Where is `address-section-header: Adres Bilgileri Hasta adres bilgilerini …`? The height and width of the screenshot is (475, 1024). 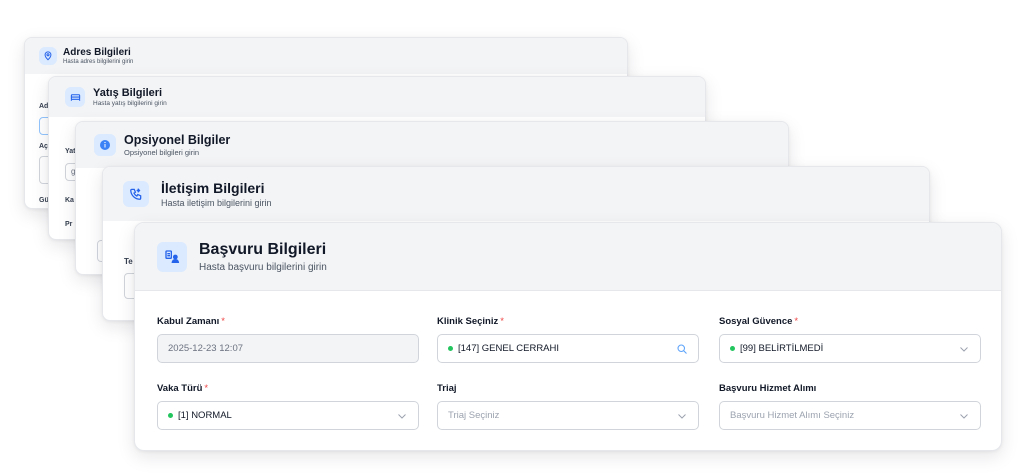 address-section-header: Adres Bilgileri Hasta adres bilgilerini … is located at coordinates (326, 56).